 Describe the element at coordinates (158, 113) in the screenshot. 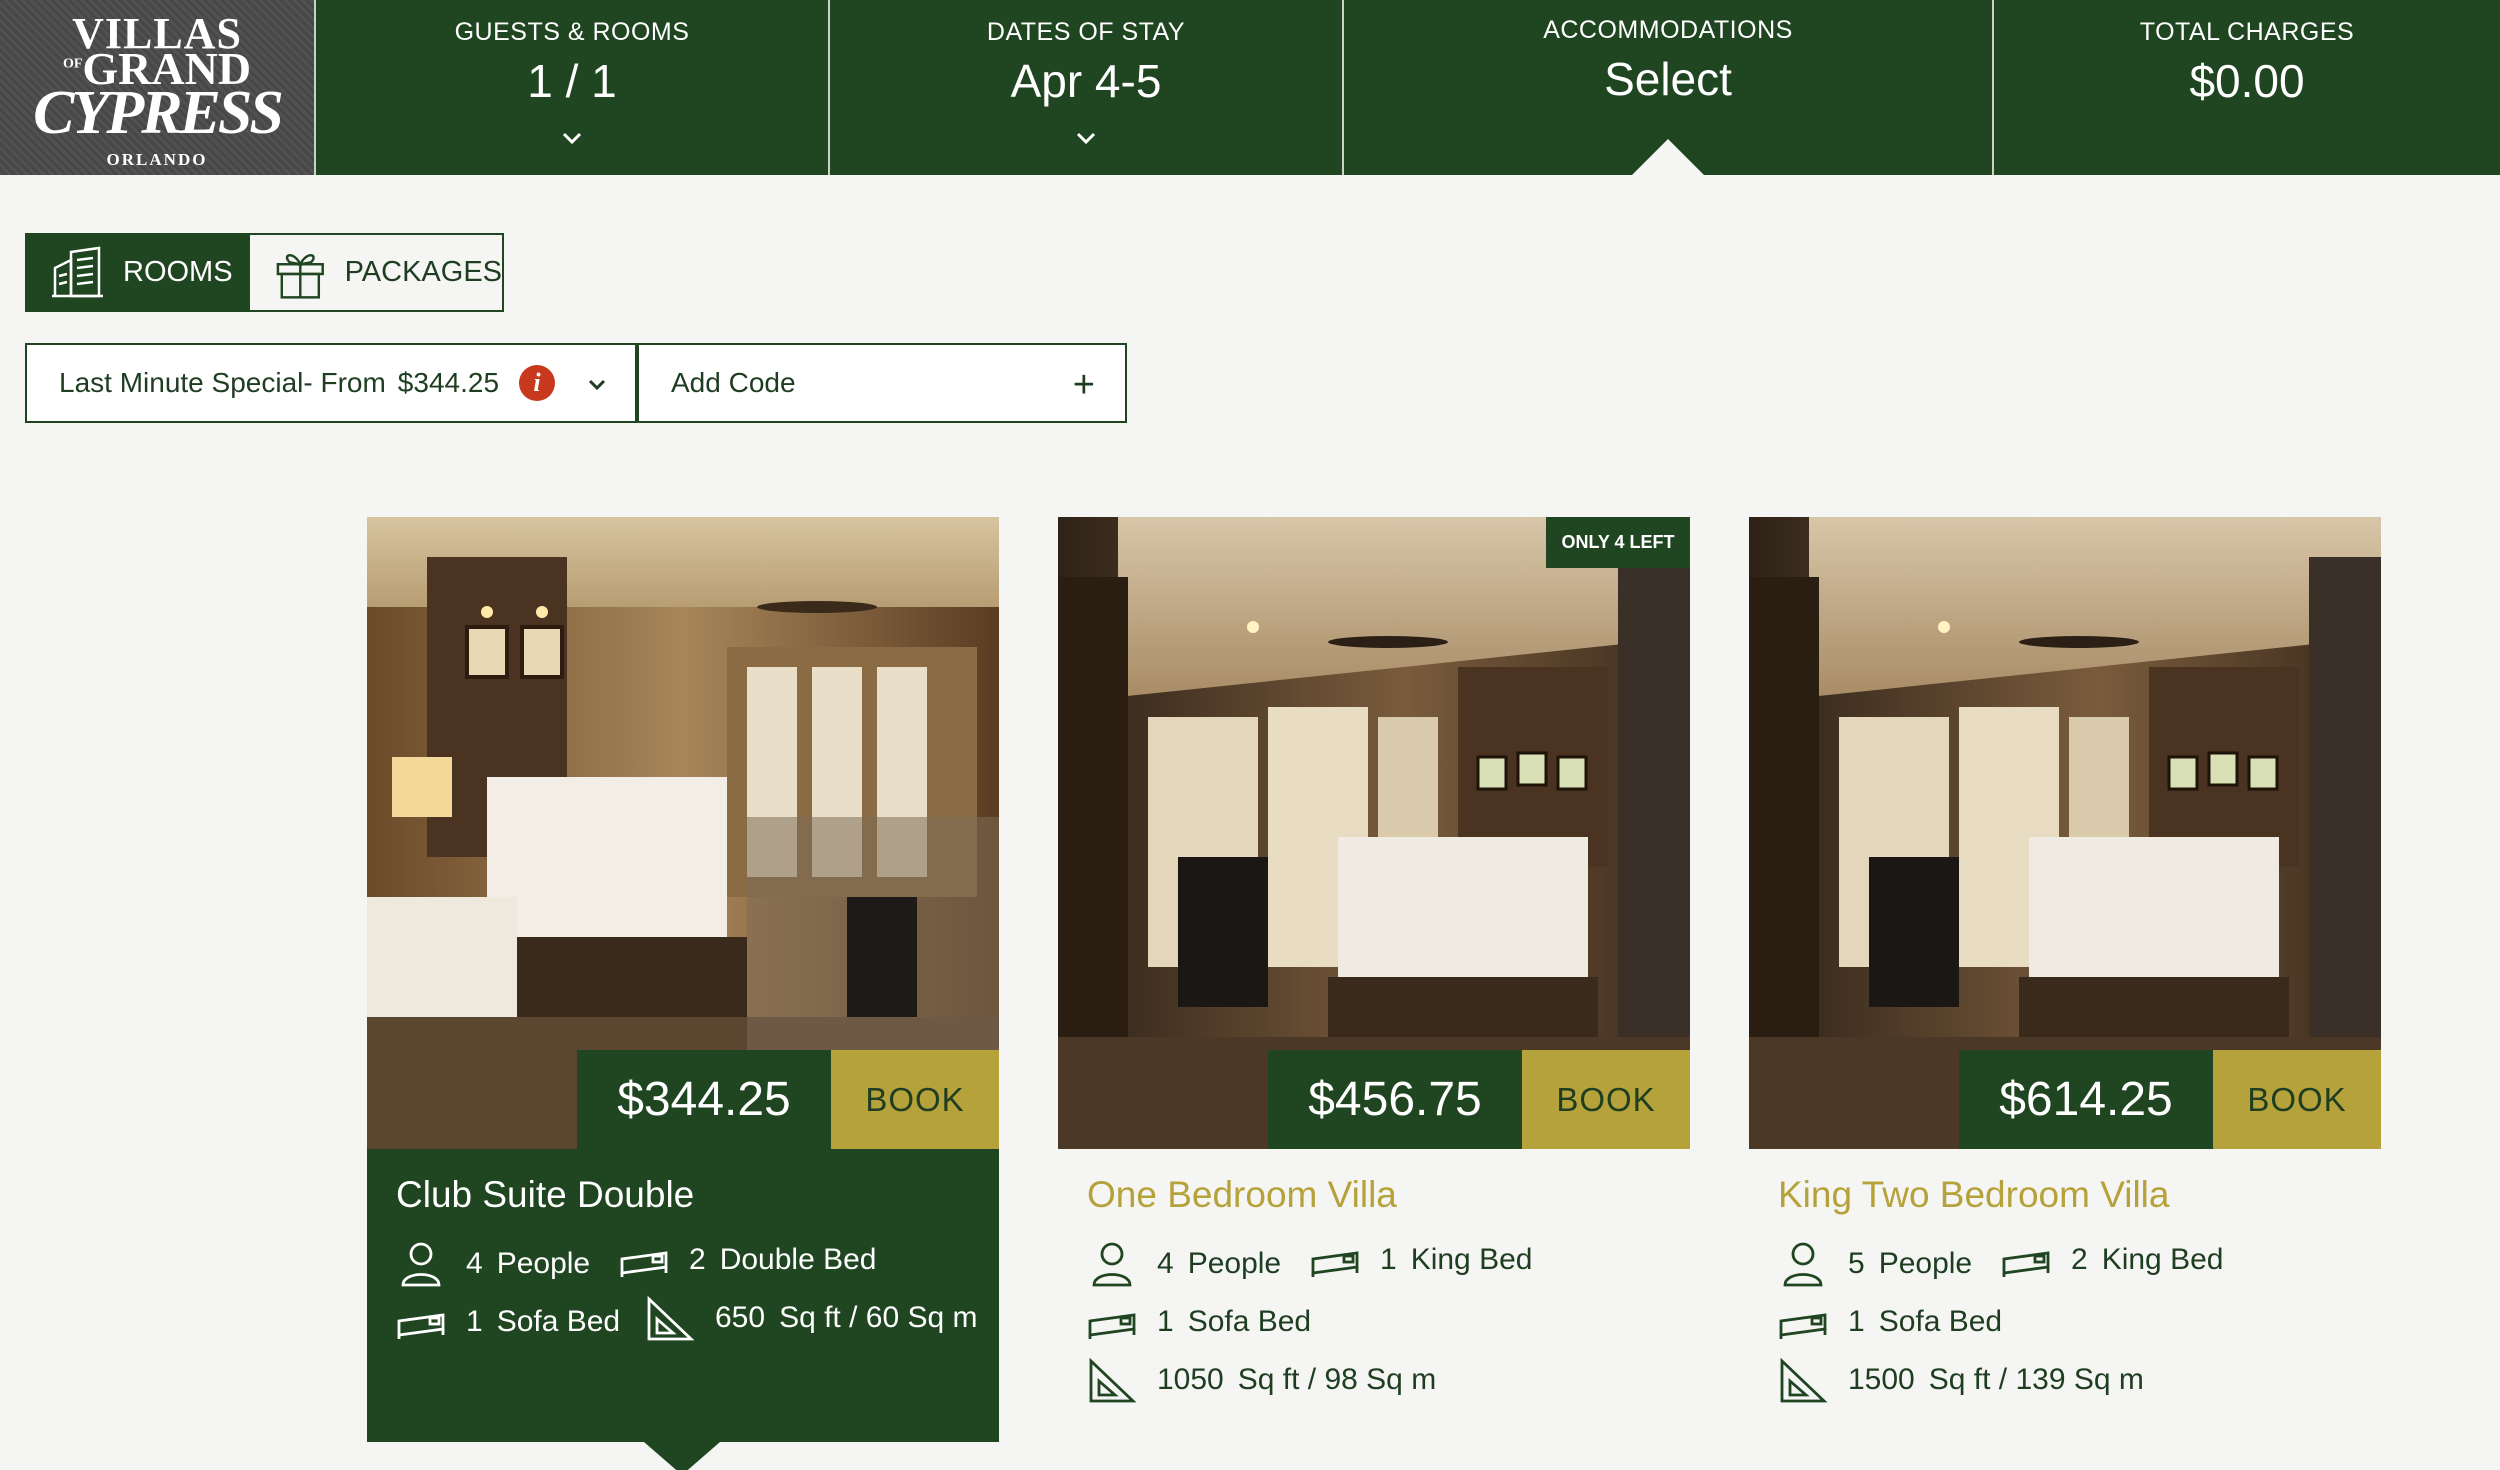

I see `logo-line-cypress: CYPRESS` at that location.